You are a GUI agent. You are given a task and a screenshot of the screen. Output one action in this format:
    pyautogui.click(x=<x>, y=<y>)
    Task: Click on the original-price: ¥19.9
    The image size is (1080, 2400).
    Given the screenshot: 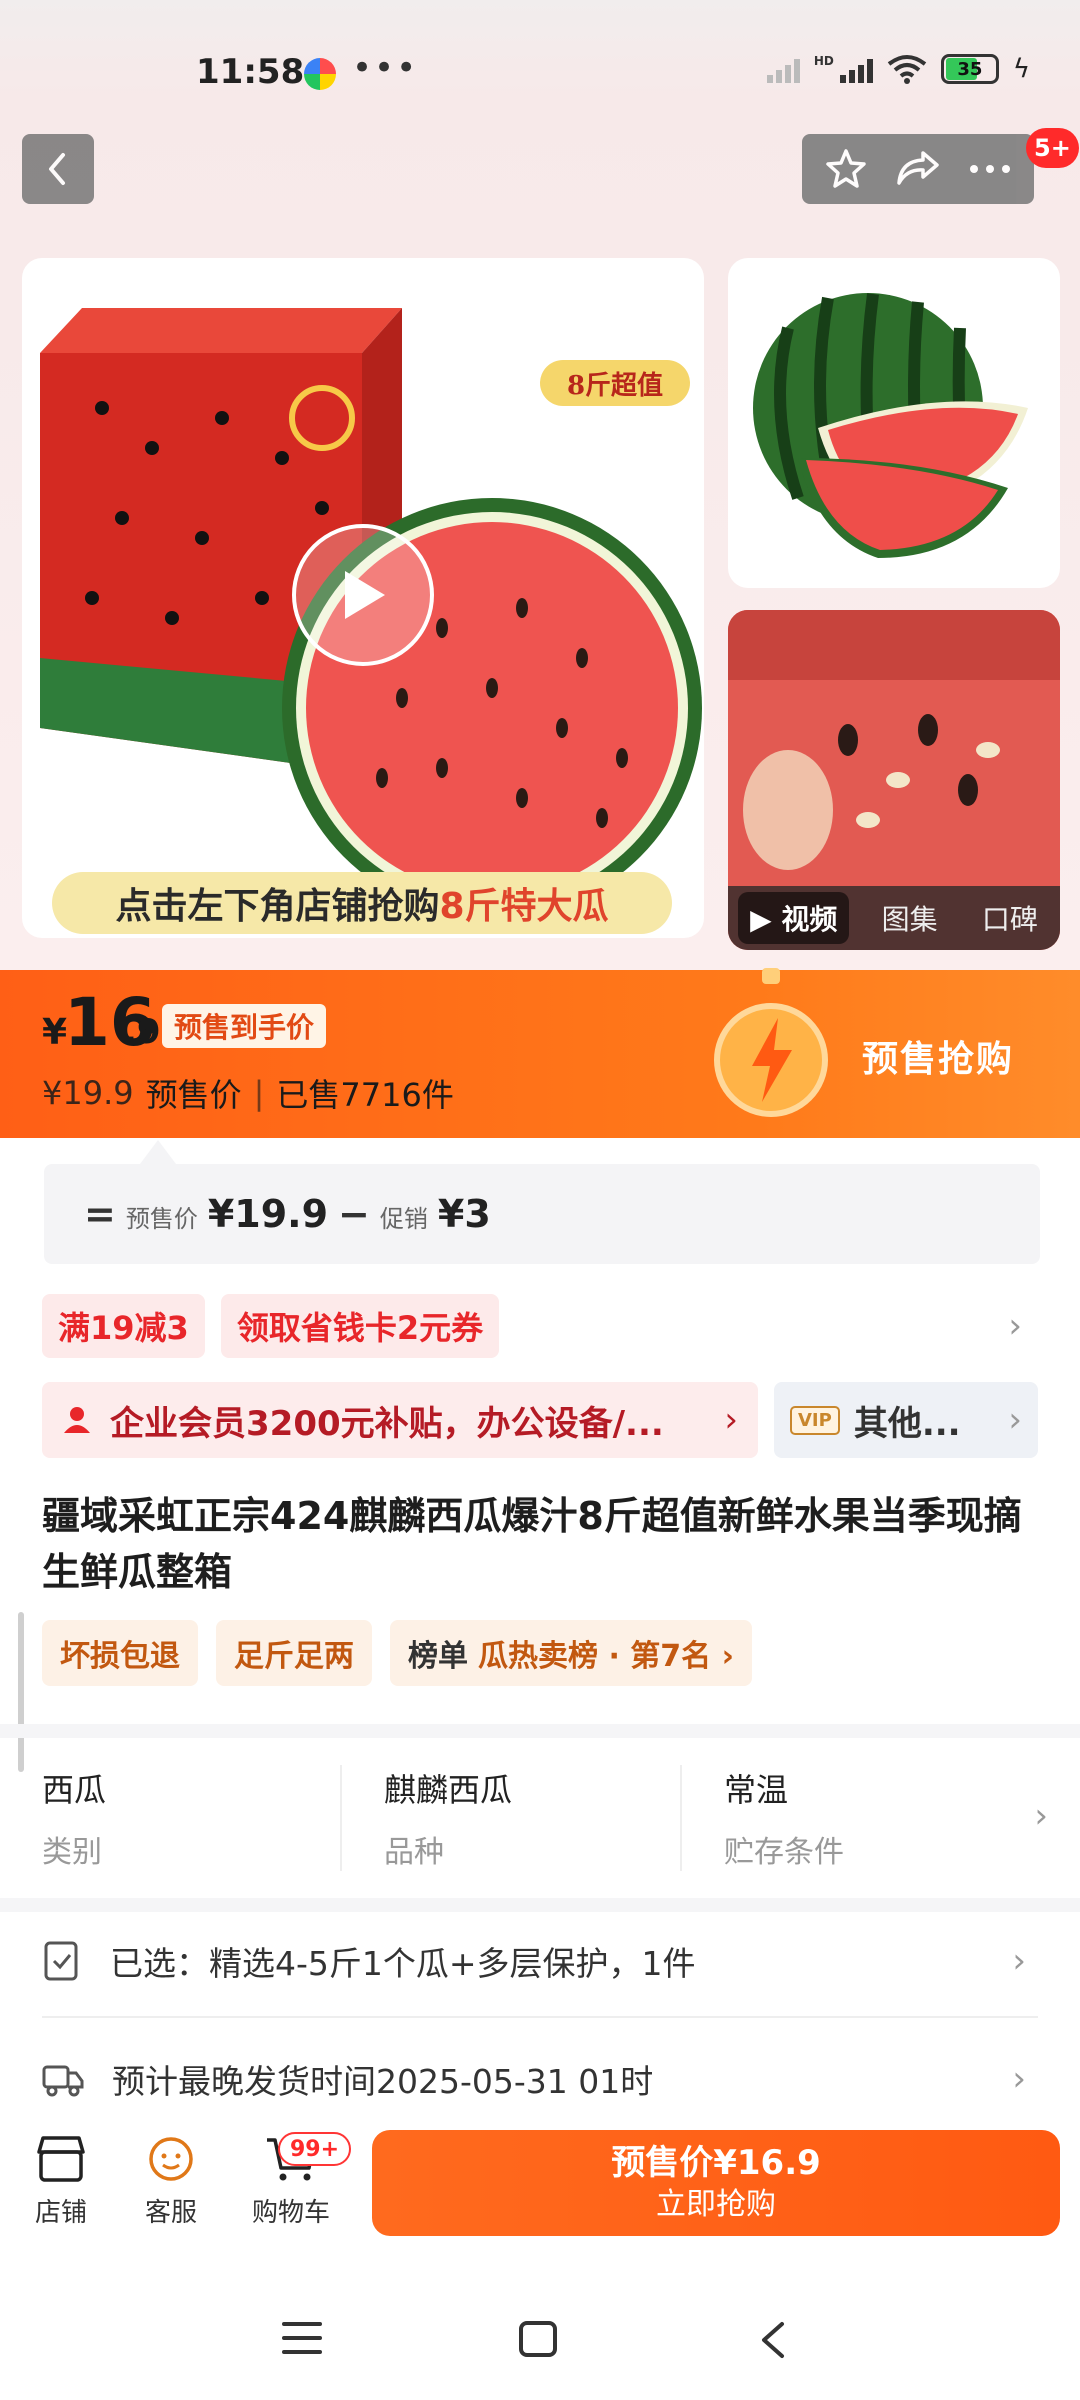 What is the action you would take?
    pyautogui.click(x=88, y=1093)
    